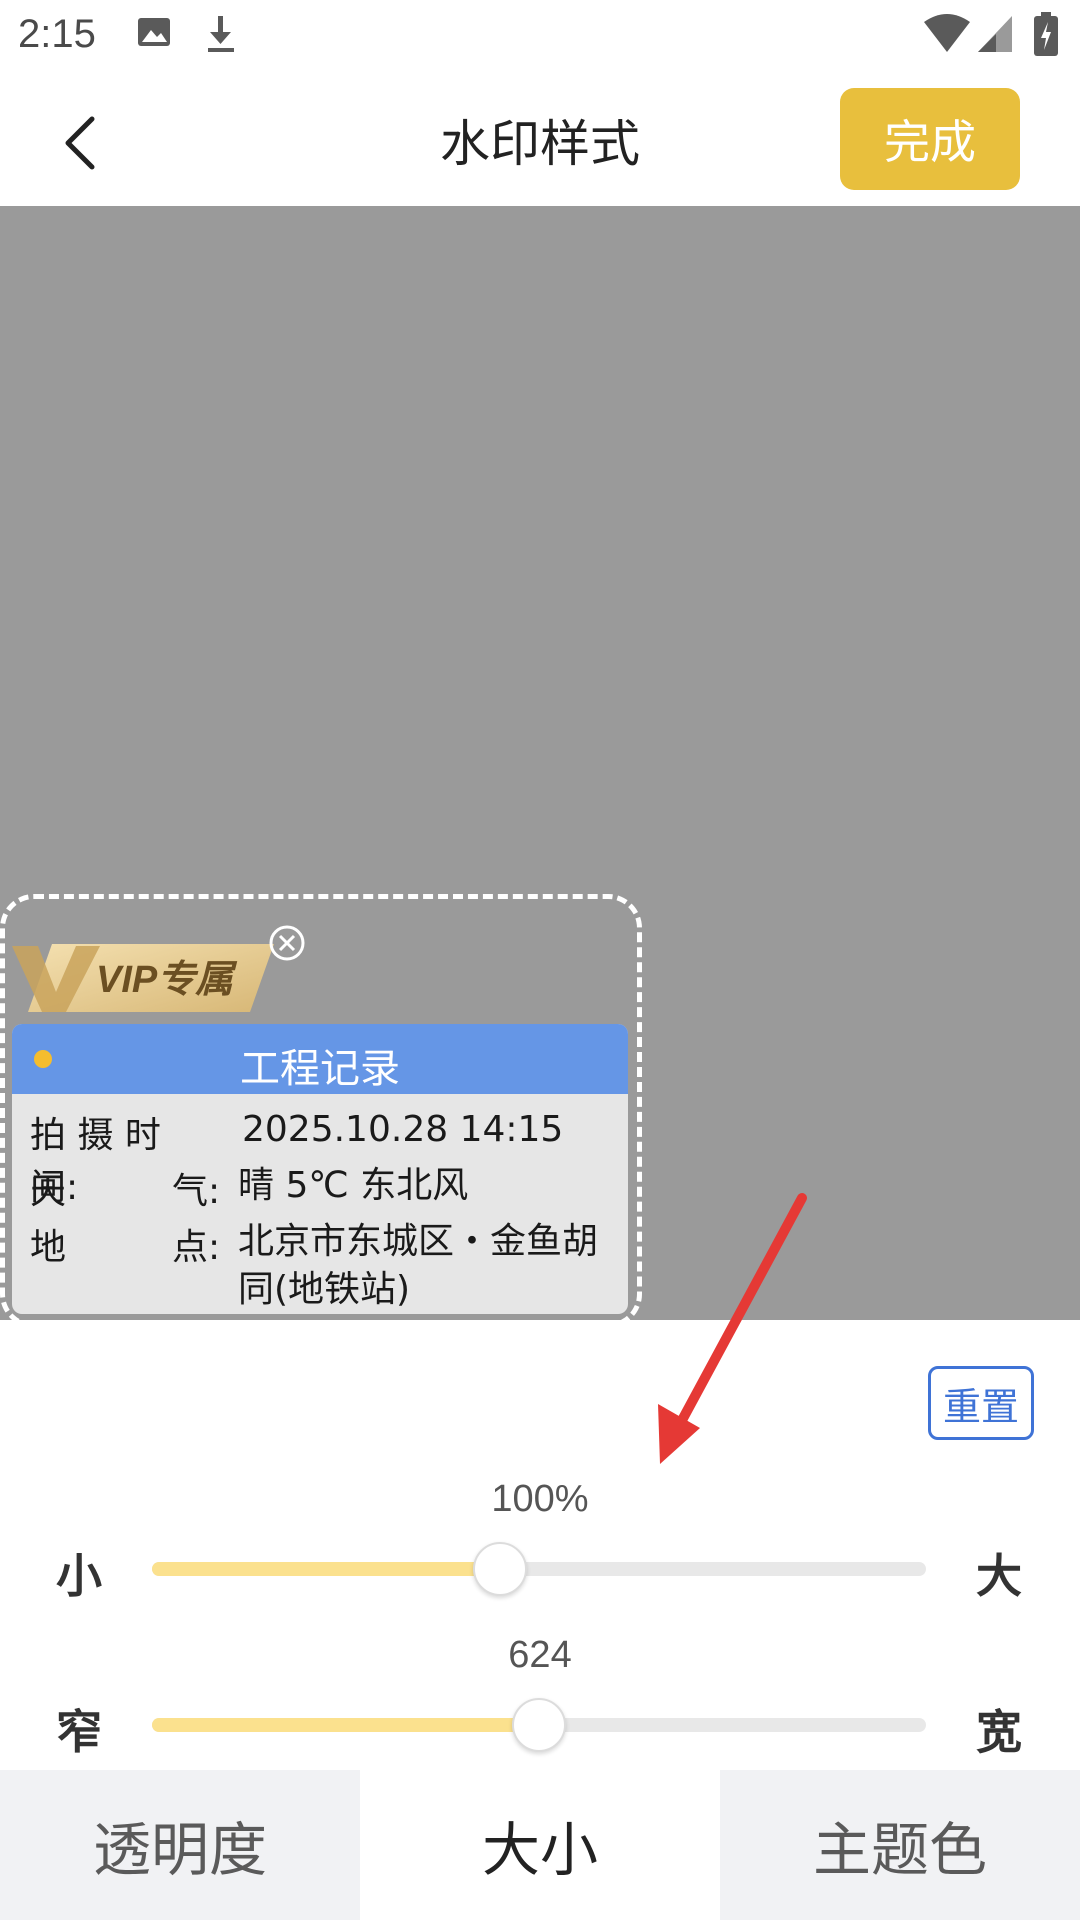  Describe the element at coordinates (999, 1732) in the screenshot. I see `width-max-label: 宽` at that location.